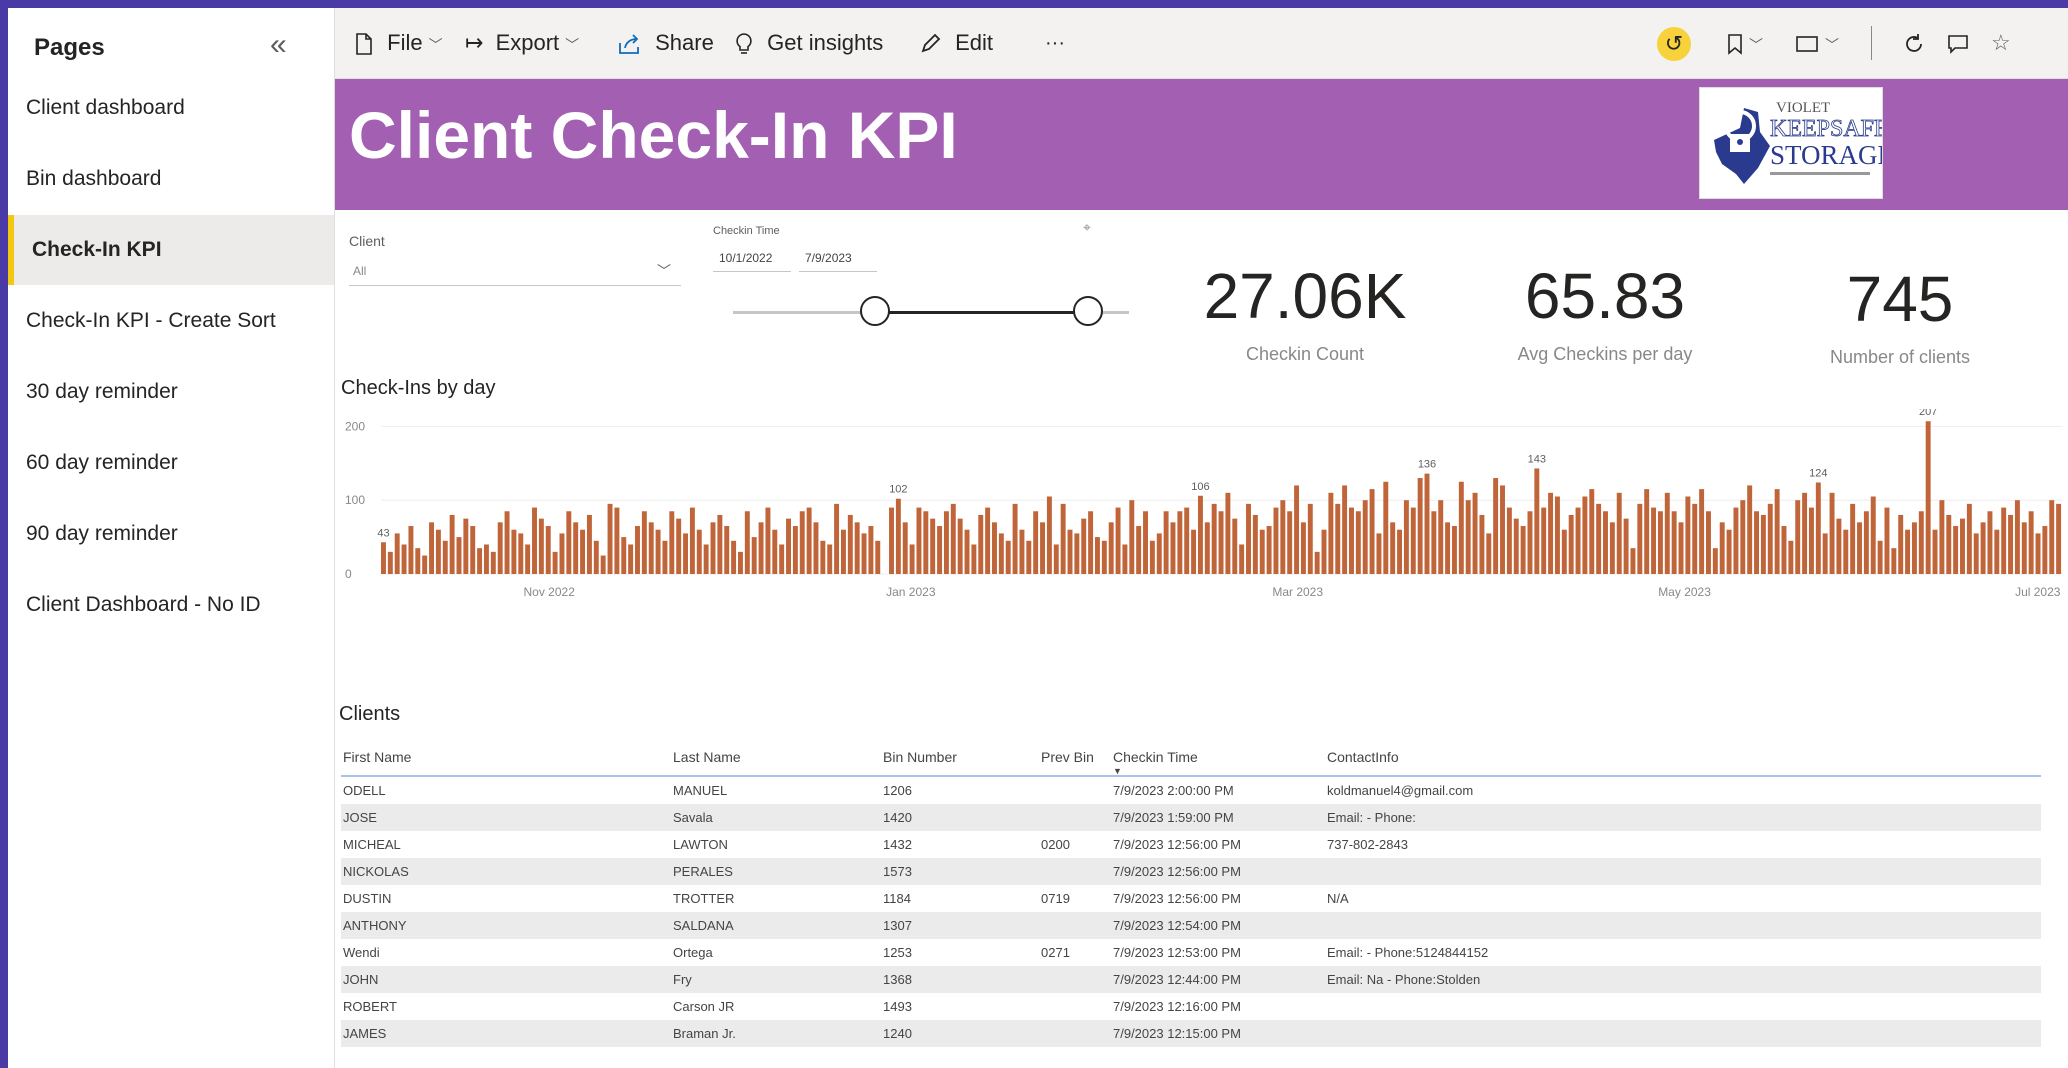 This screenshot has width=2068, height=1068. I want to click on table-cell: koldmanuel4@gmail.com, so click(1400, 790).